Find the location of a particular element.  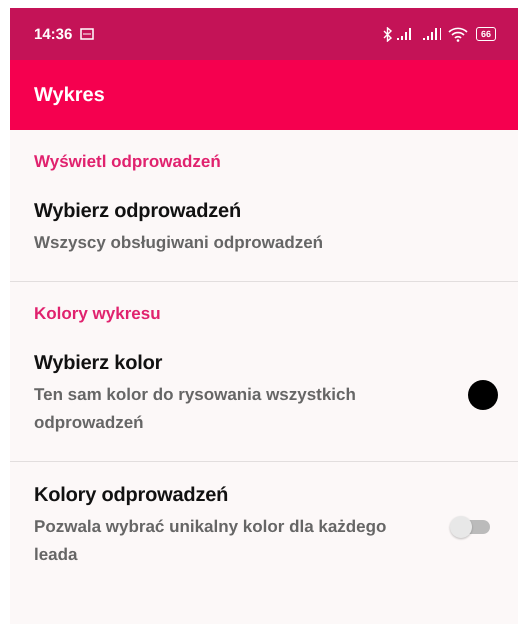

signal-icon is located at coordinates (433, 34).